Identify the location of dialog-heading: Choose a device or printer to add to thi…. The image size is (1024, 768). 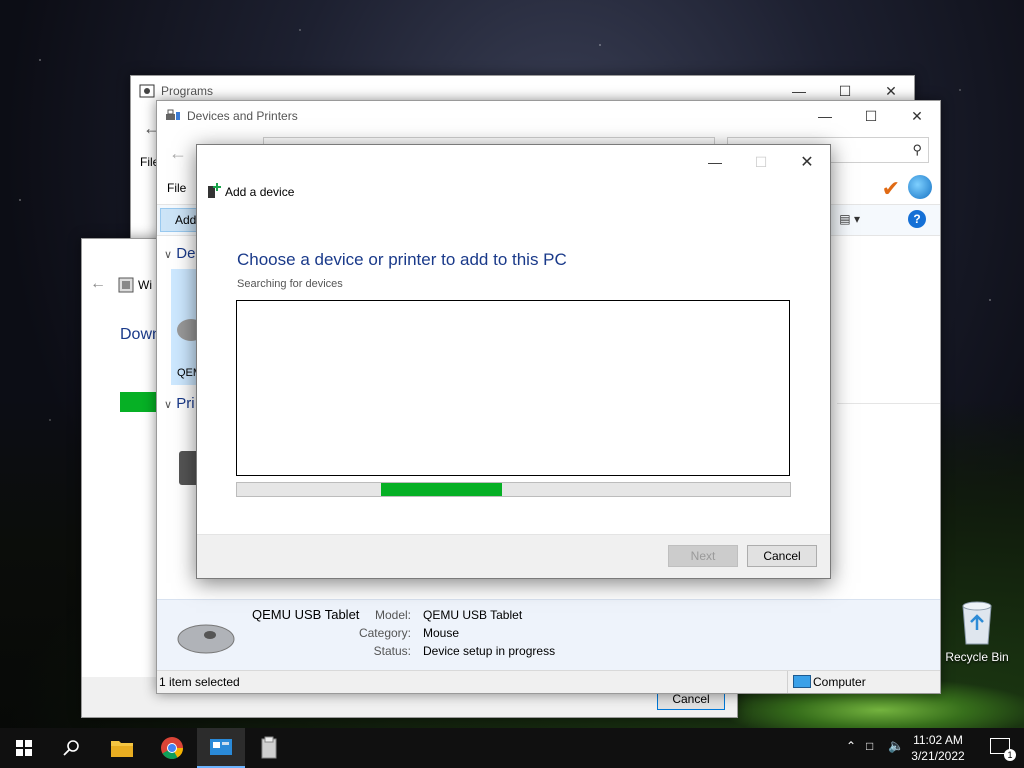
(402, 259).